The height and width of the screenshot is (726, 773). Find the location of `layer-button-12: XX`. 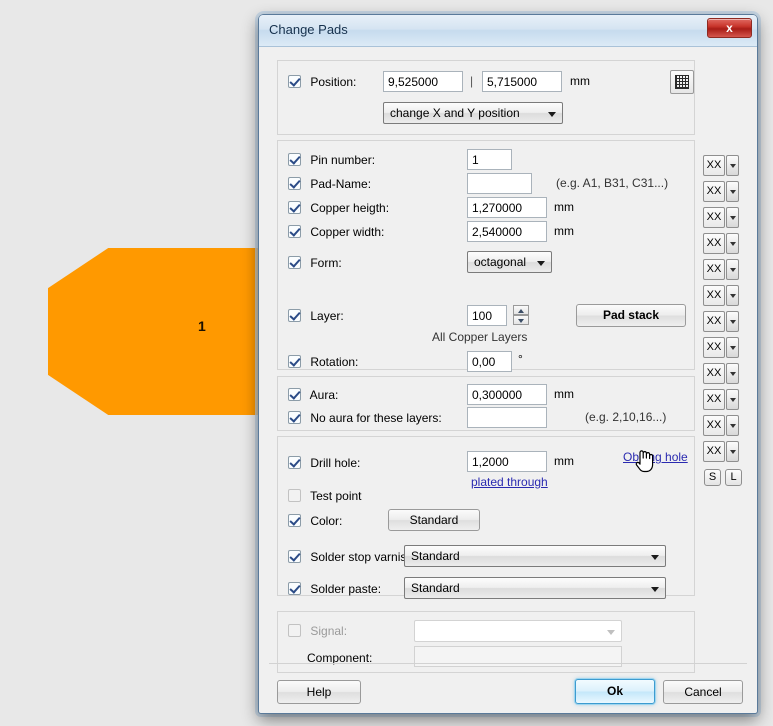

layer-button-12: XX is located at coordinates (714, 451).